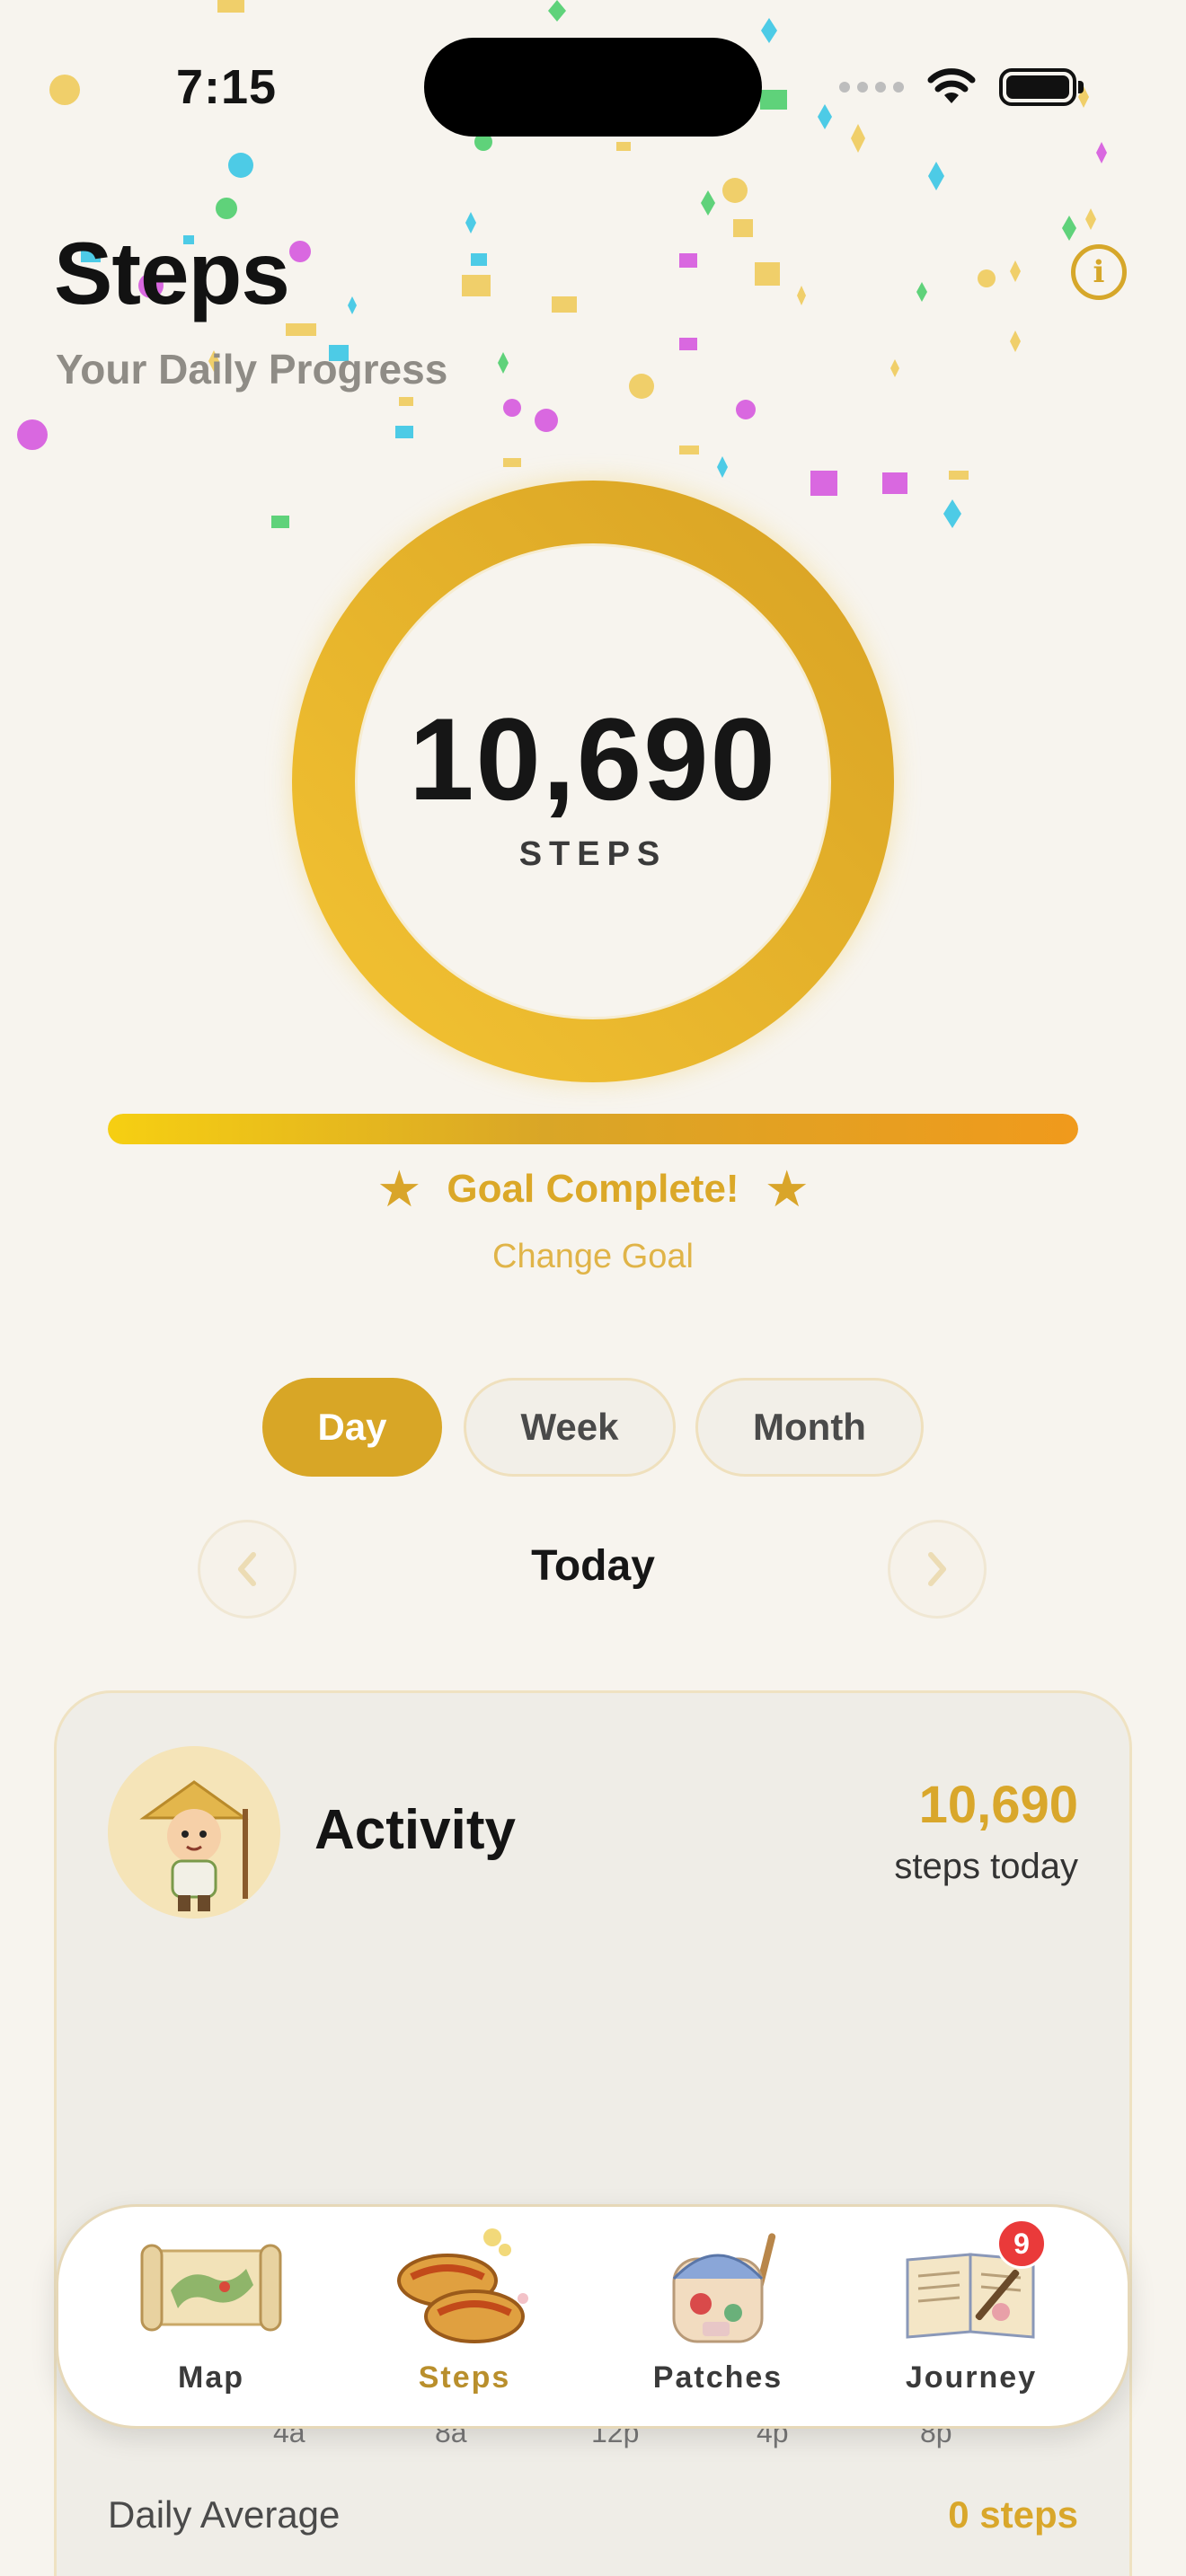  I want to click on period-label: Today, so click(593, 1566).